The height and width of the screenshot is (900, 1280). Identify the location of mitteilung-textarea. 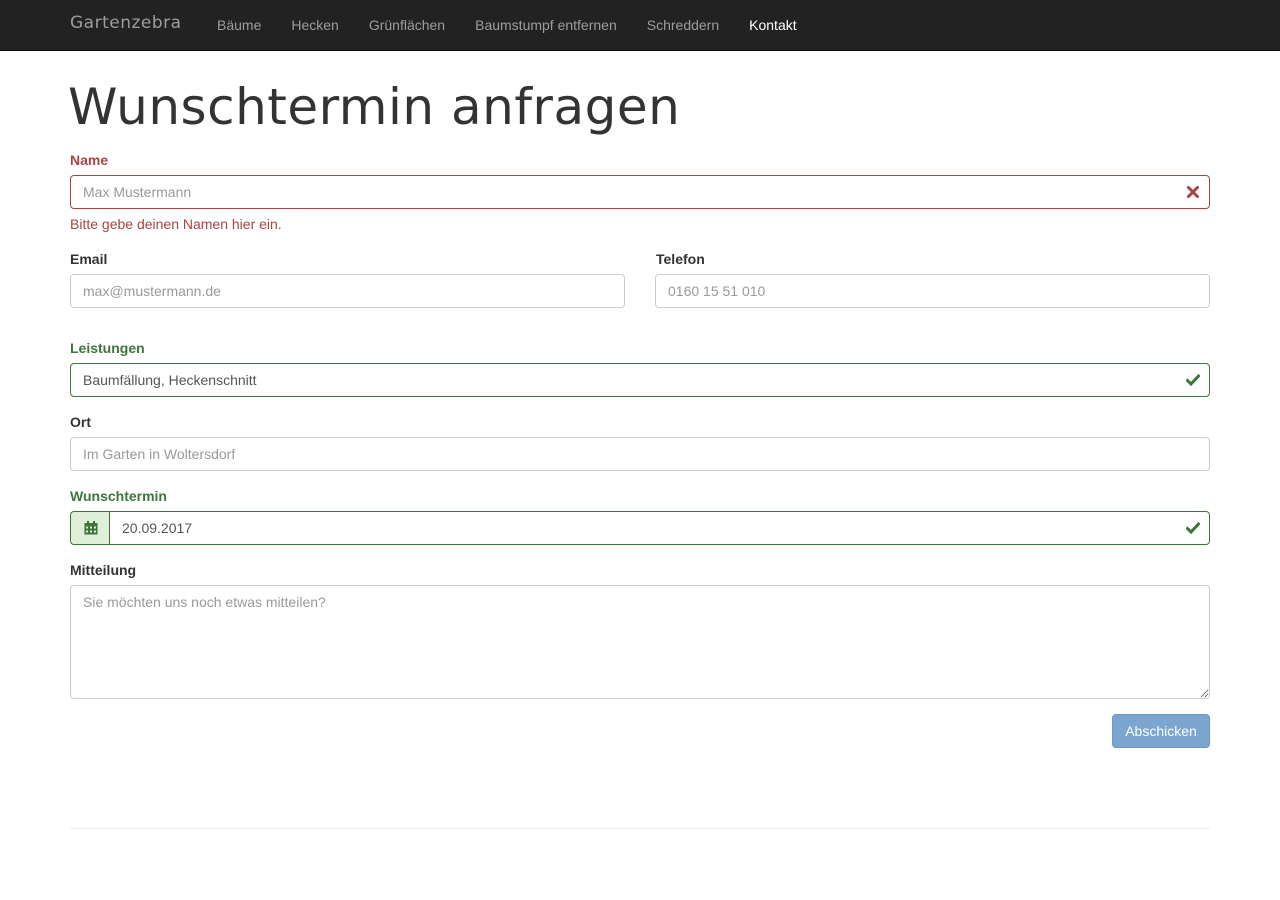
(640, 642).